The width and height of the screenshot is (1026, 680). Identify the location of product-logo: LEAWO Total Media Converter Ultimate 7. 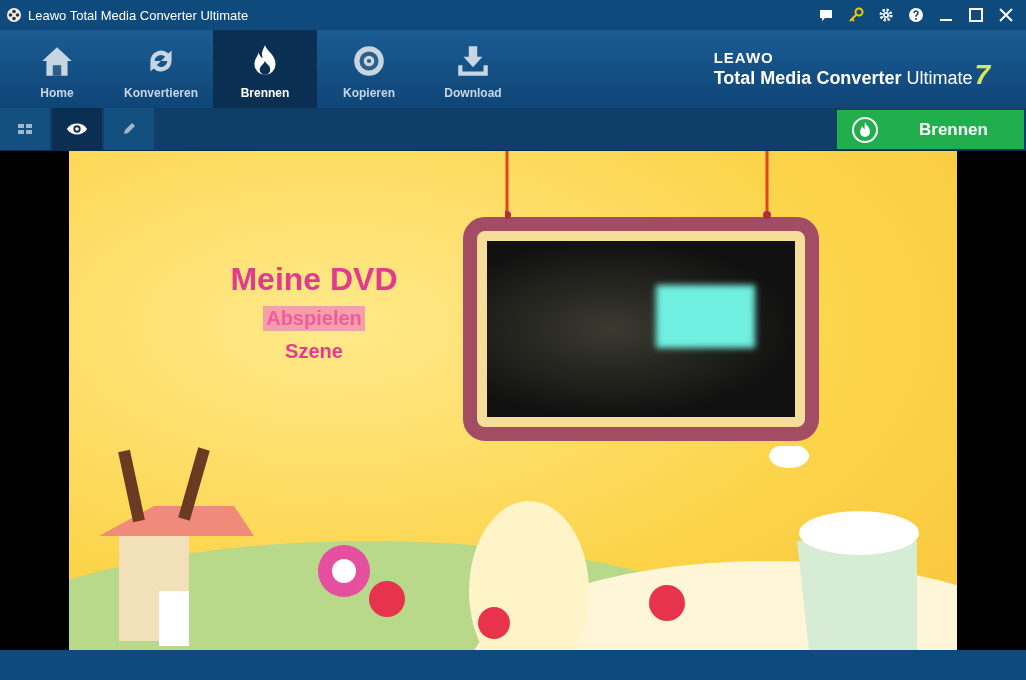
(851, 70).